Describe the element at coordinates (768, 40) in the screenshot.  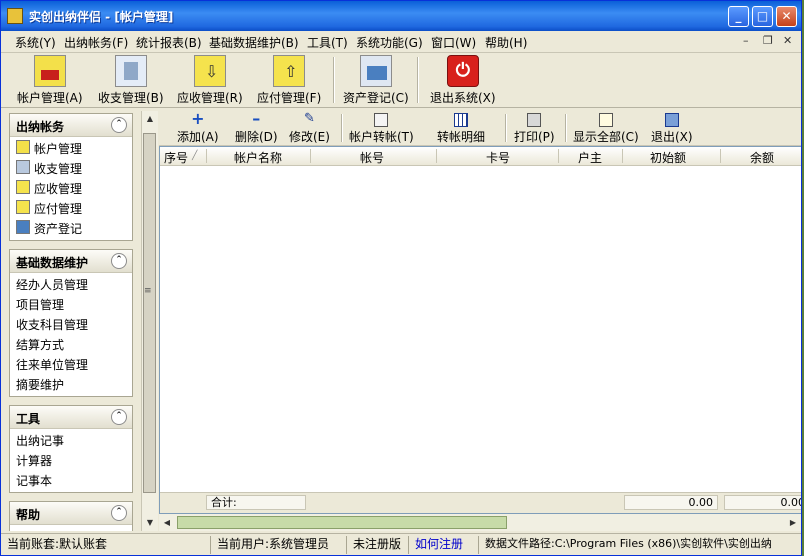
I see `mdi-restore-icon: ❐` at that location.